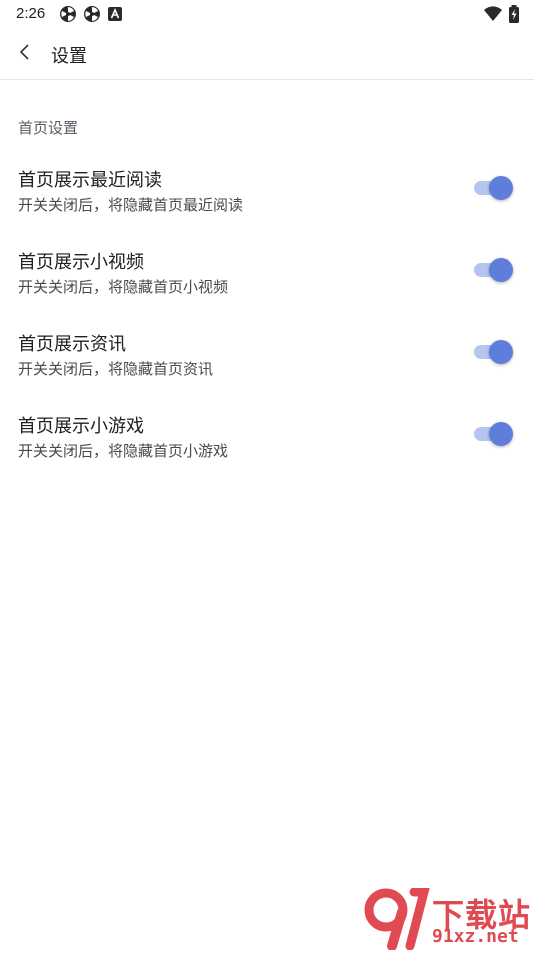  What do you see at coordinates (123, 451) in the screenshot?
I see `setting-description: 开关关闭后，将隐藏首页小游戏` at bounding box center [123, 451].